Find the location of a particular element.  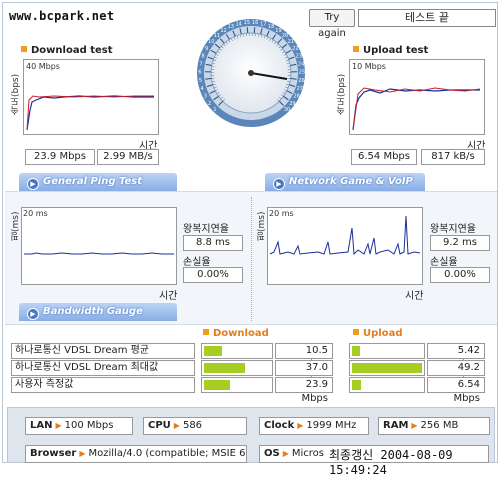

bandwidth-download-header: Download is located at coordinates (236, 333).